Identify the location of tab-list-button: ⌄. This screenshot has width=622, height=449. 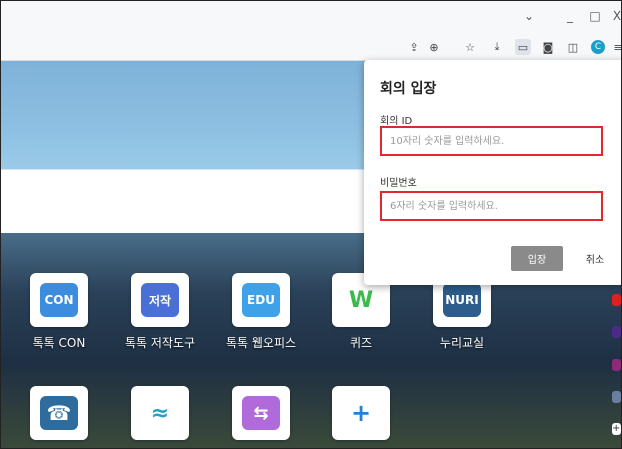
(529, 16).